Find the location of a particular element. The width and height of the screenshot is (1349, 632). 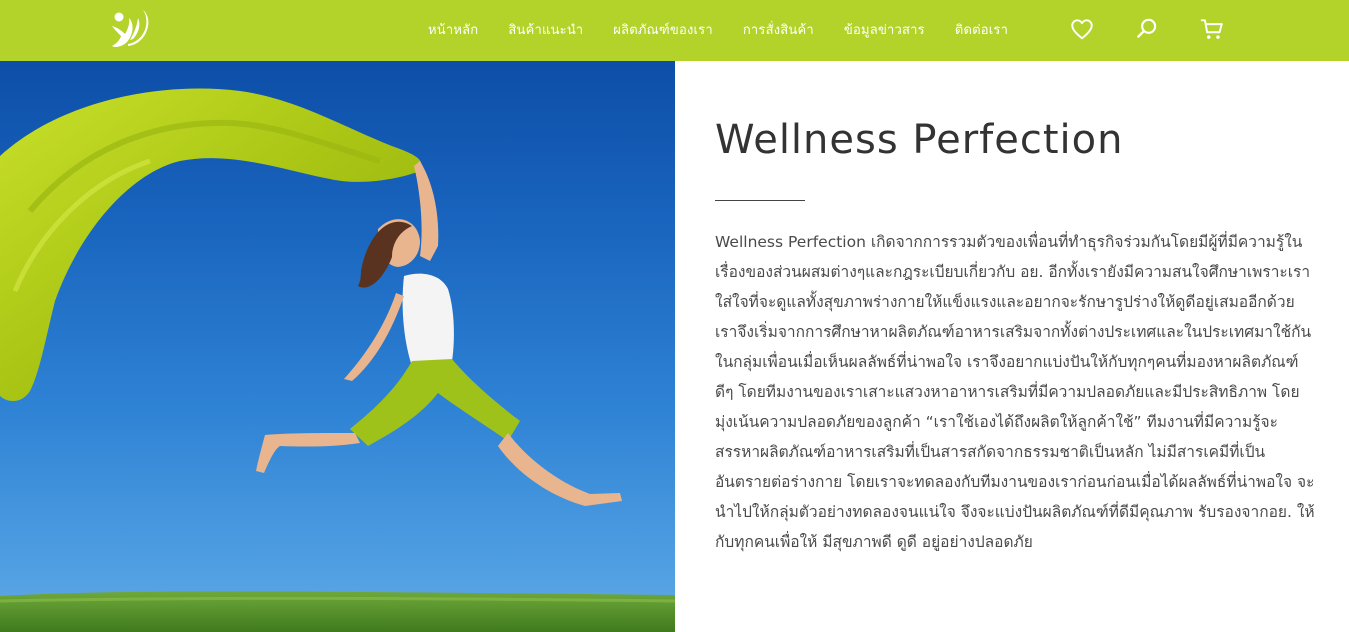

nav-item-recommended: สินค้าแนะนำ is located at coordinates (545, 29).